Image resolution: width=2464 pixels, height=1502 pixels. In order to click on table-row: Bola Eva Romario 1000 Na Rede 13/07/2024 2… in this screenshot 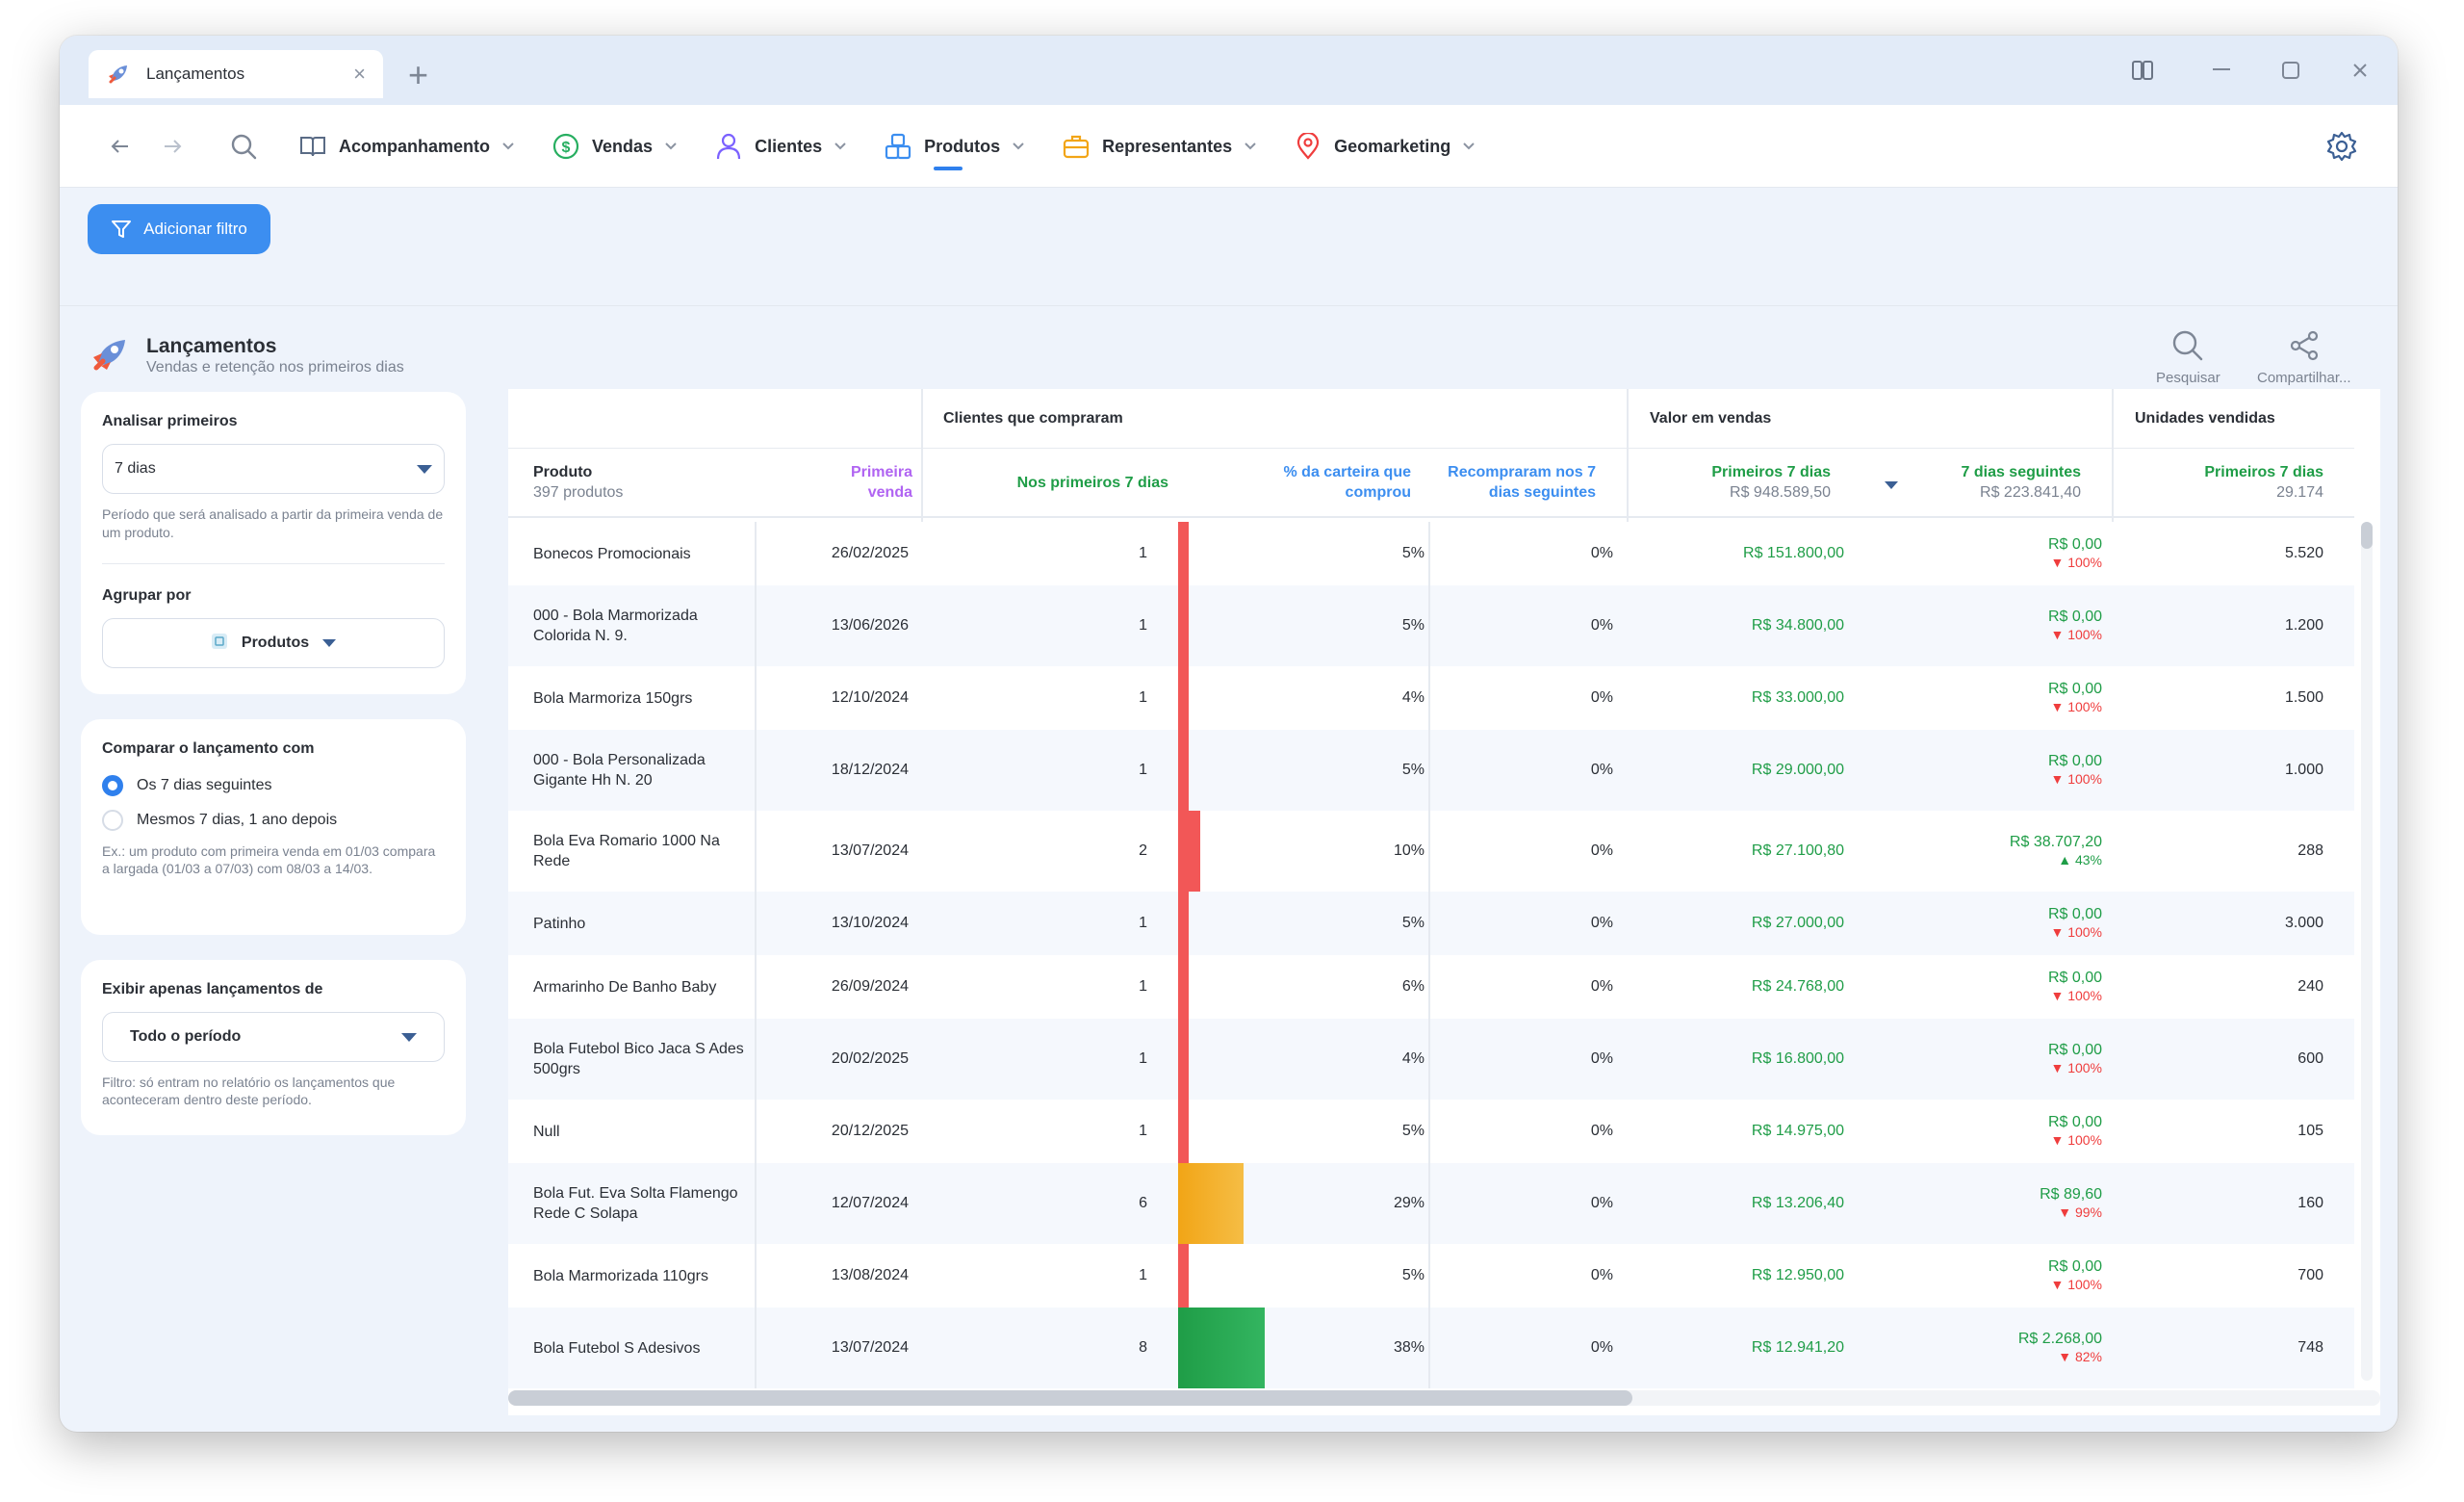, I will do `click(1431, 851)`.